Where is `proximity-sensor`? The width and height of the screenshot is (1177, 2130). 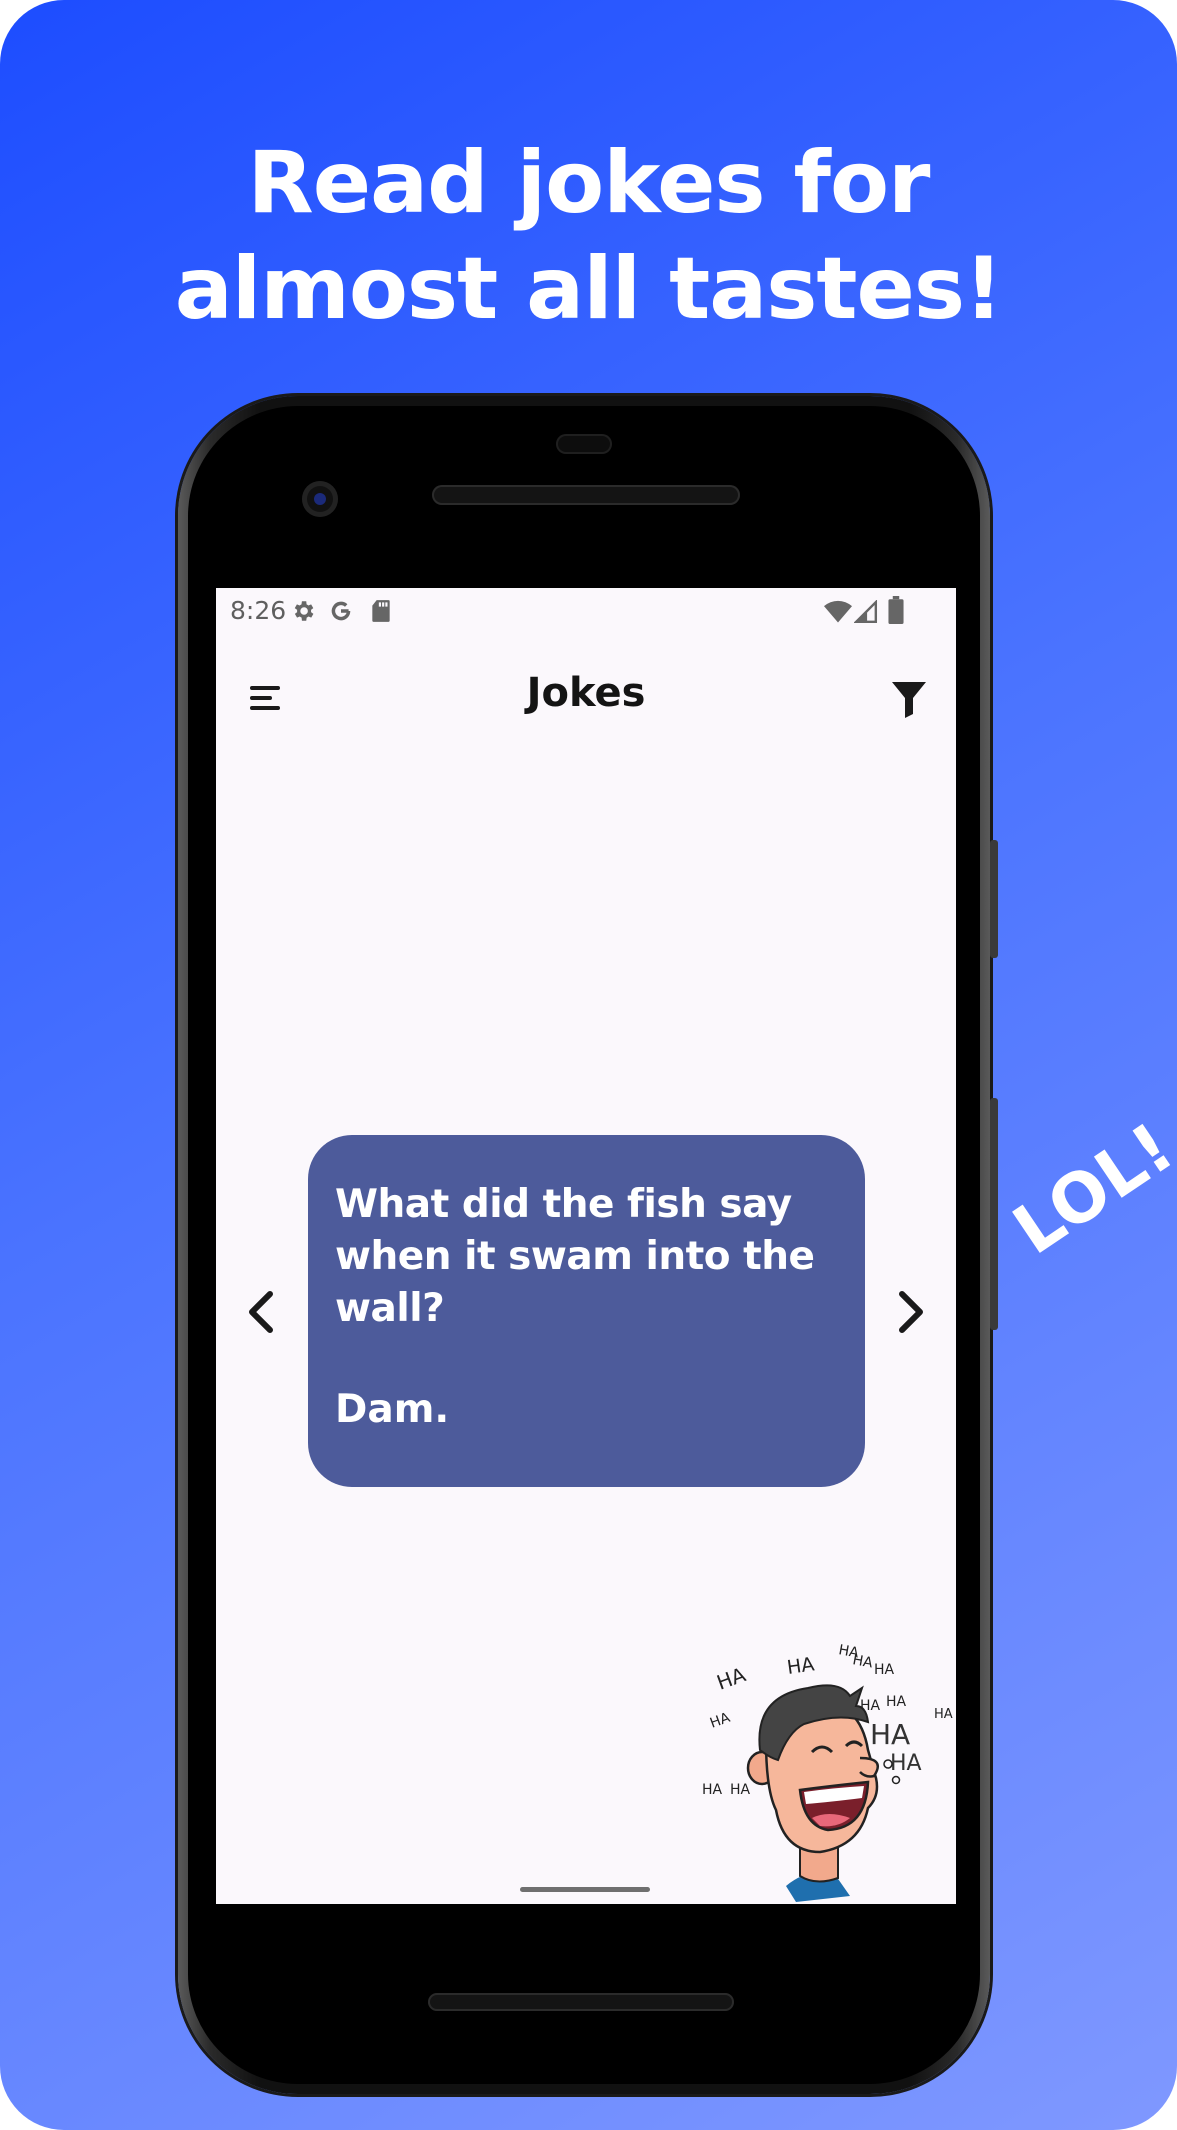
proximity-sensor is located at coordinates (584, 444).